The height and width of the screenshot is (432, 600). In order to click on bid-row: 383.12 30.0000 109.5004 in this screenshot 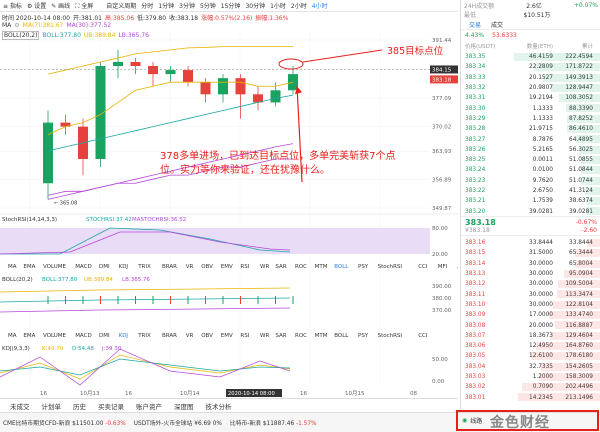, I will do `click(530, 284)`.